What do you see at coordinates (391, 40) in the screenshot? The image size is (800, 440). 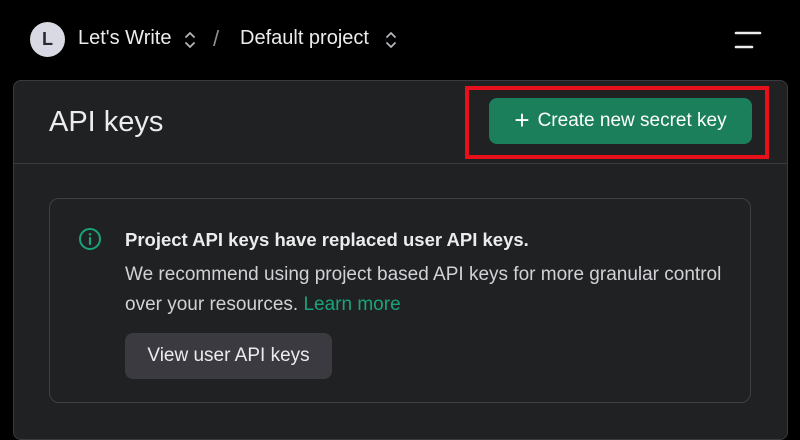 I see `project-switcher-chevron-icon` at bounding box center [391, 40].